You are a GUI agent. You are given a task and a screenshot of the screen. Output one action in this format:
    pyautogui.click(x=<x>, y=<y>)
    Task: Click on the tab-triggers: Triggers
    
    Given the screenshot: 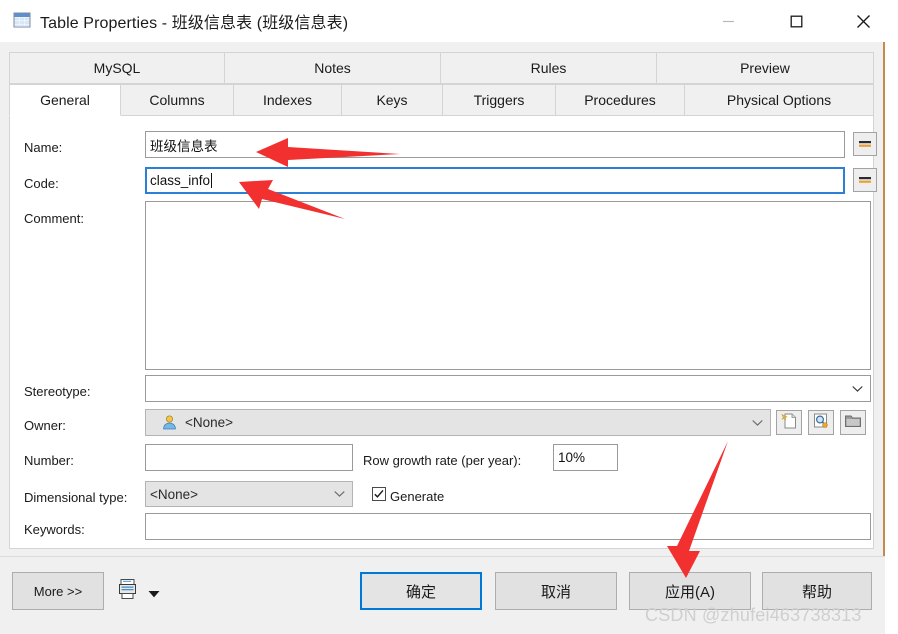 What is the action you would take?
    pyautogui.click(x=499, y=100)
    